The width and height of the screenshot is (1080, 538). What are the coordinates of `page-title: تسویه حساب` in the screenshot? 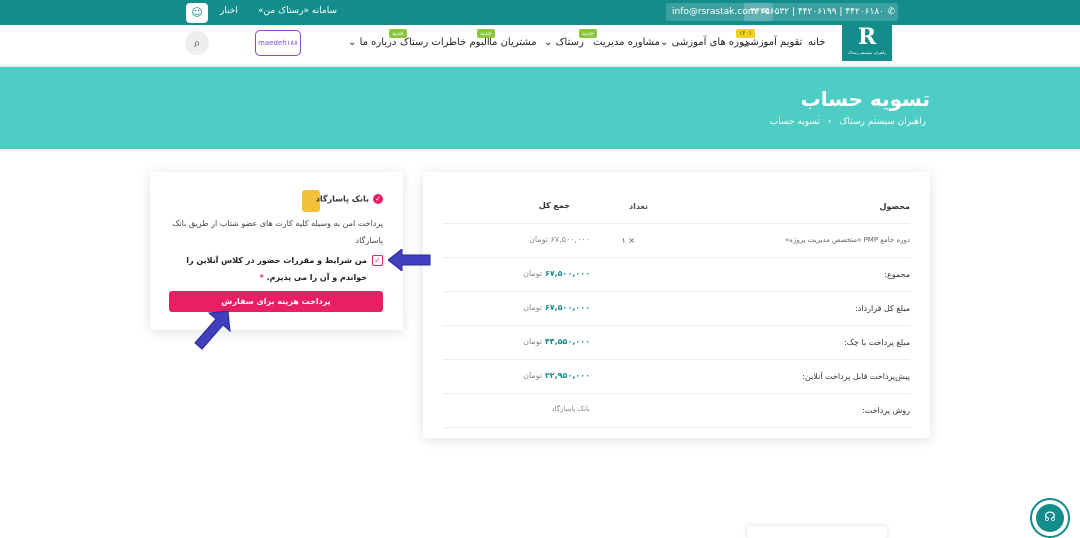 It's located at (865, 99).